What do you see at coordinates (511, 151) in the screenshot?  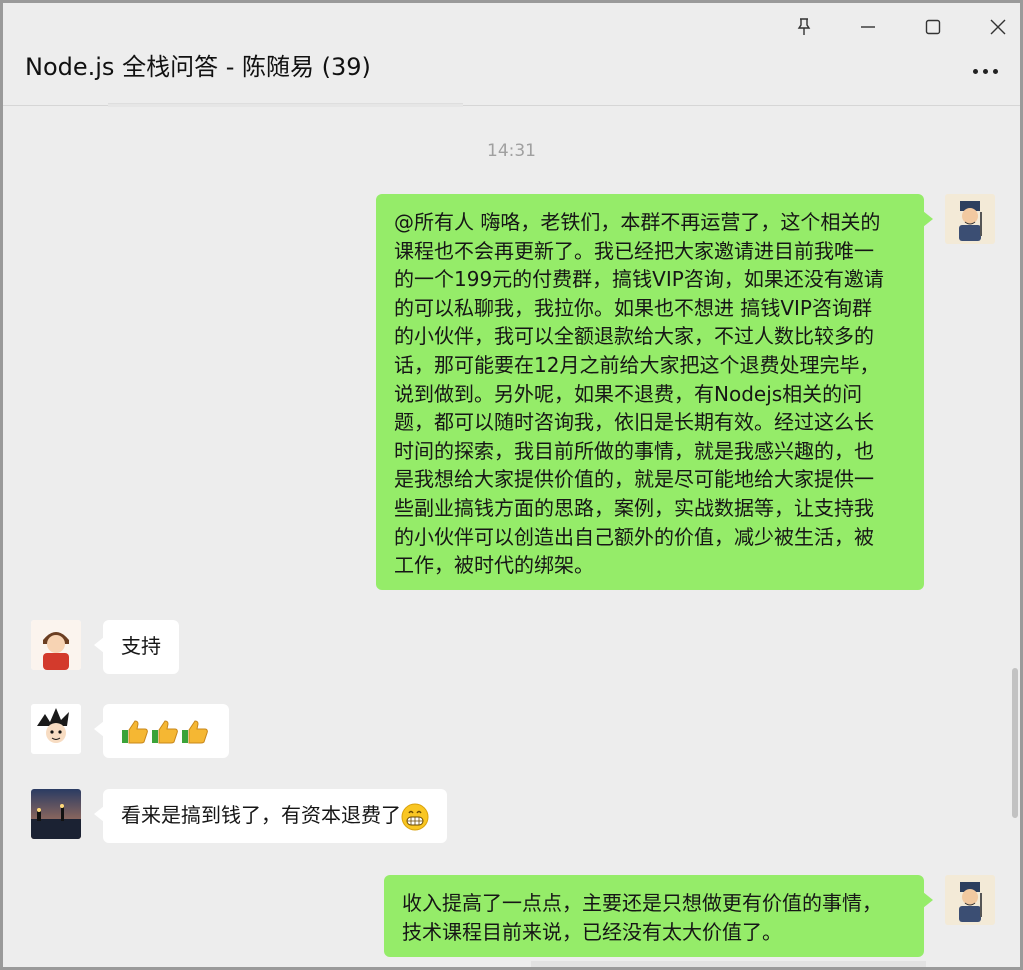 I see `message-timestamp: 14:31` at bounding box center [511, 151].